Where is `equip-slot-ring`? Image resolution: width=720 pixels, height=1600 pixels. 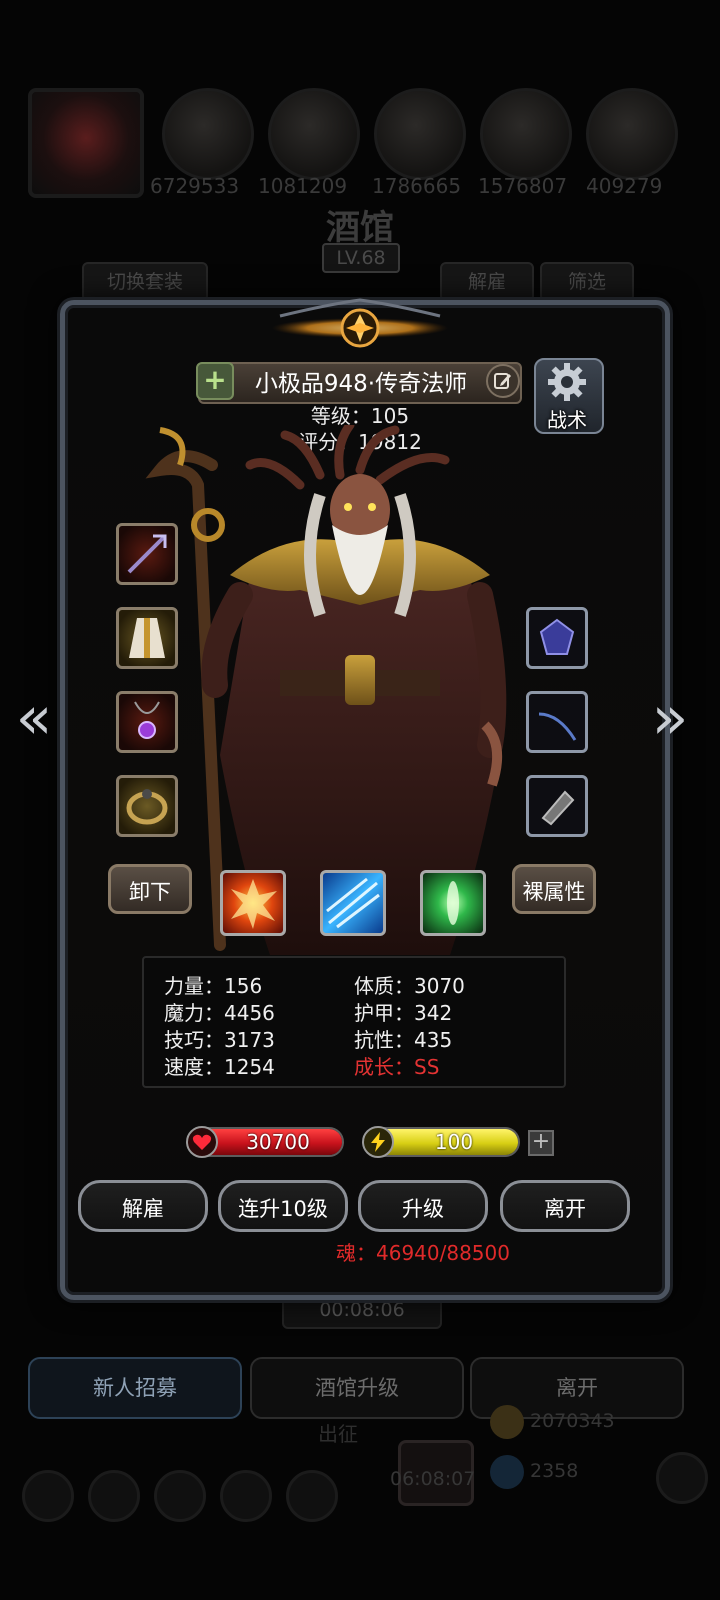
equip-slot-ring is located at coordinates (147, 806).